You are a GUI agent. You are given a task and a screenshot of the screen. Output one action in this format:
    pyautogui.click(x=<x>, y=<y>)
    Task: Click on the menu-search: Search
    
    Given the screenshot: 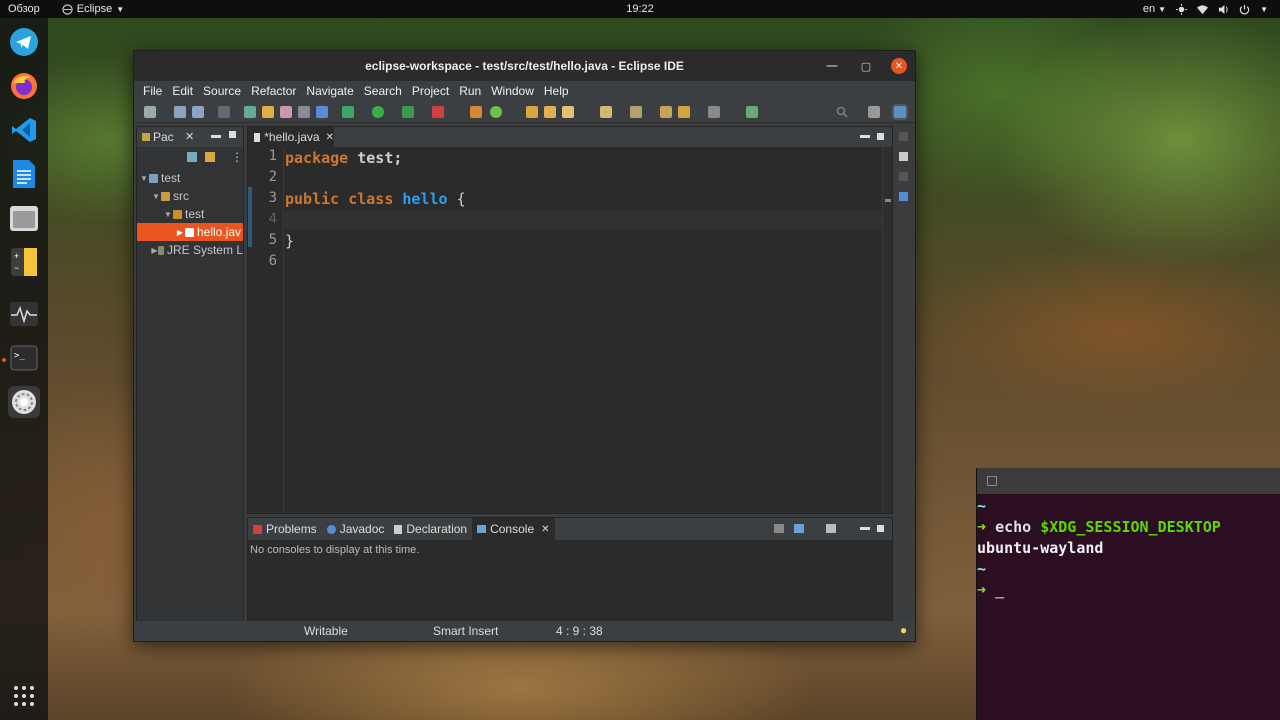 What is the action you would take?
    pyautogui.click(x=383, y=91)
    